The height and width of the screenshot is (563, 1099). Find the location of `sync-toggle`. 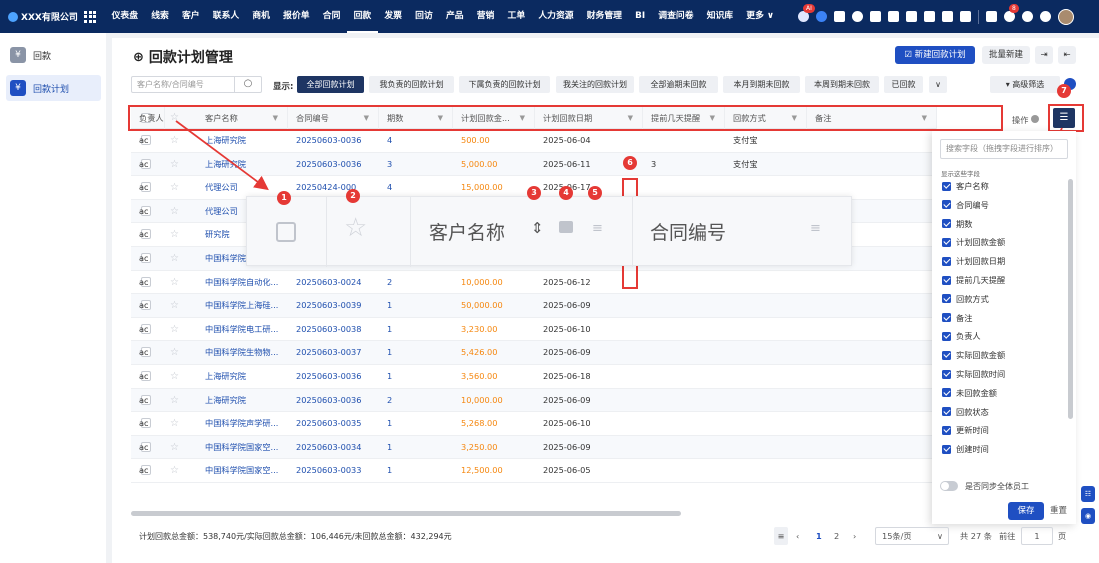

sync-toggle is located at coordinates (949, 486).